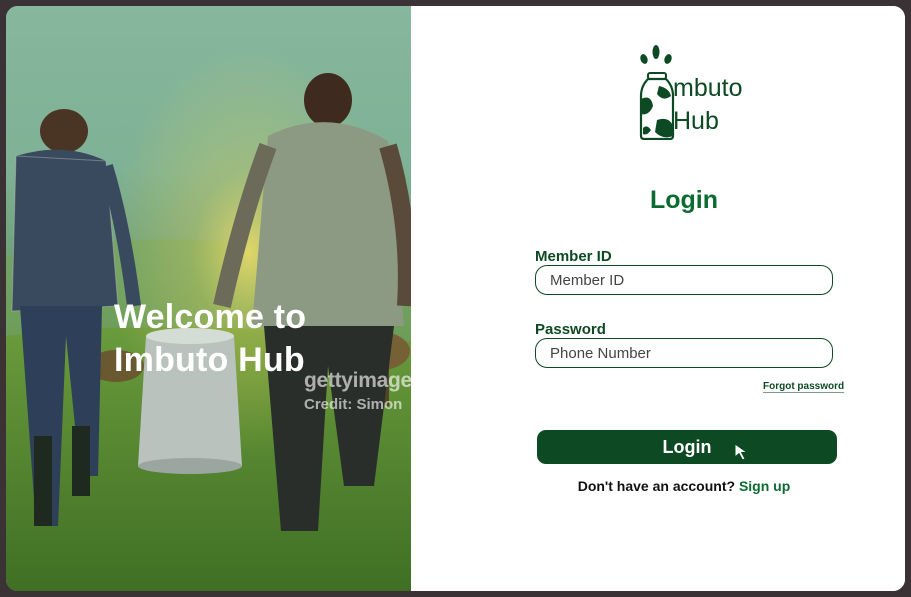 The height and width of the screenshot is (597, 911). I want to click on login-button: Login, so click(687, 447).